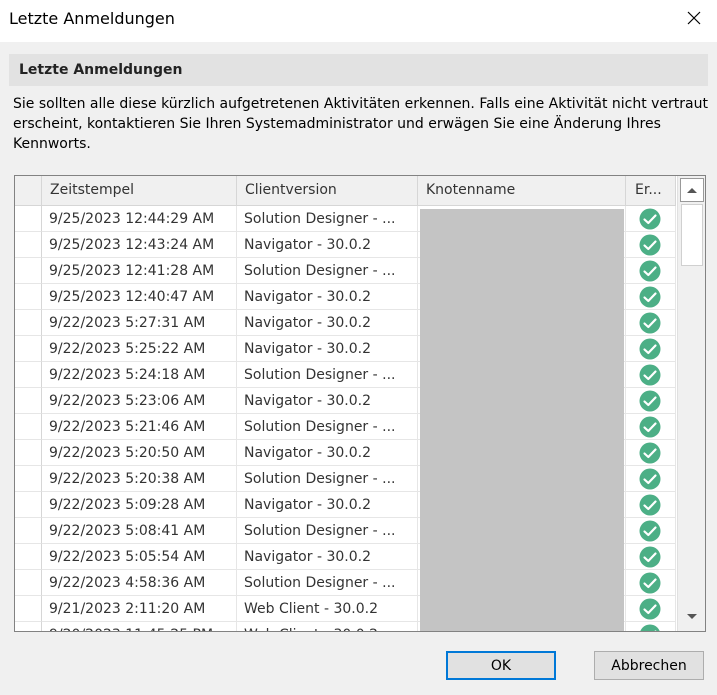  What do you see at coordinates (358, 70) in the screenshot?
I see `section-header: Letzte Anmeldungen` at bounding box center [358, 70].